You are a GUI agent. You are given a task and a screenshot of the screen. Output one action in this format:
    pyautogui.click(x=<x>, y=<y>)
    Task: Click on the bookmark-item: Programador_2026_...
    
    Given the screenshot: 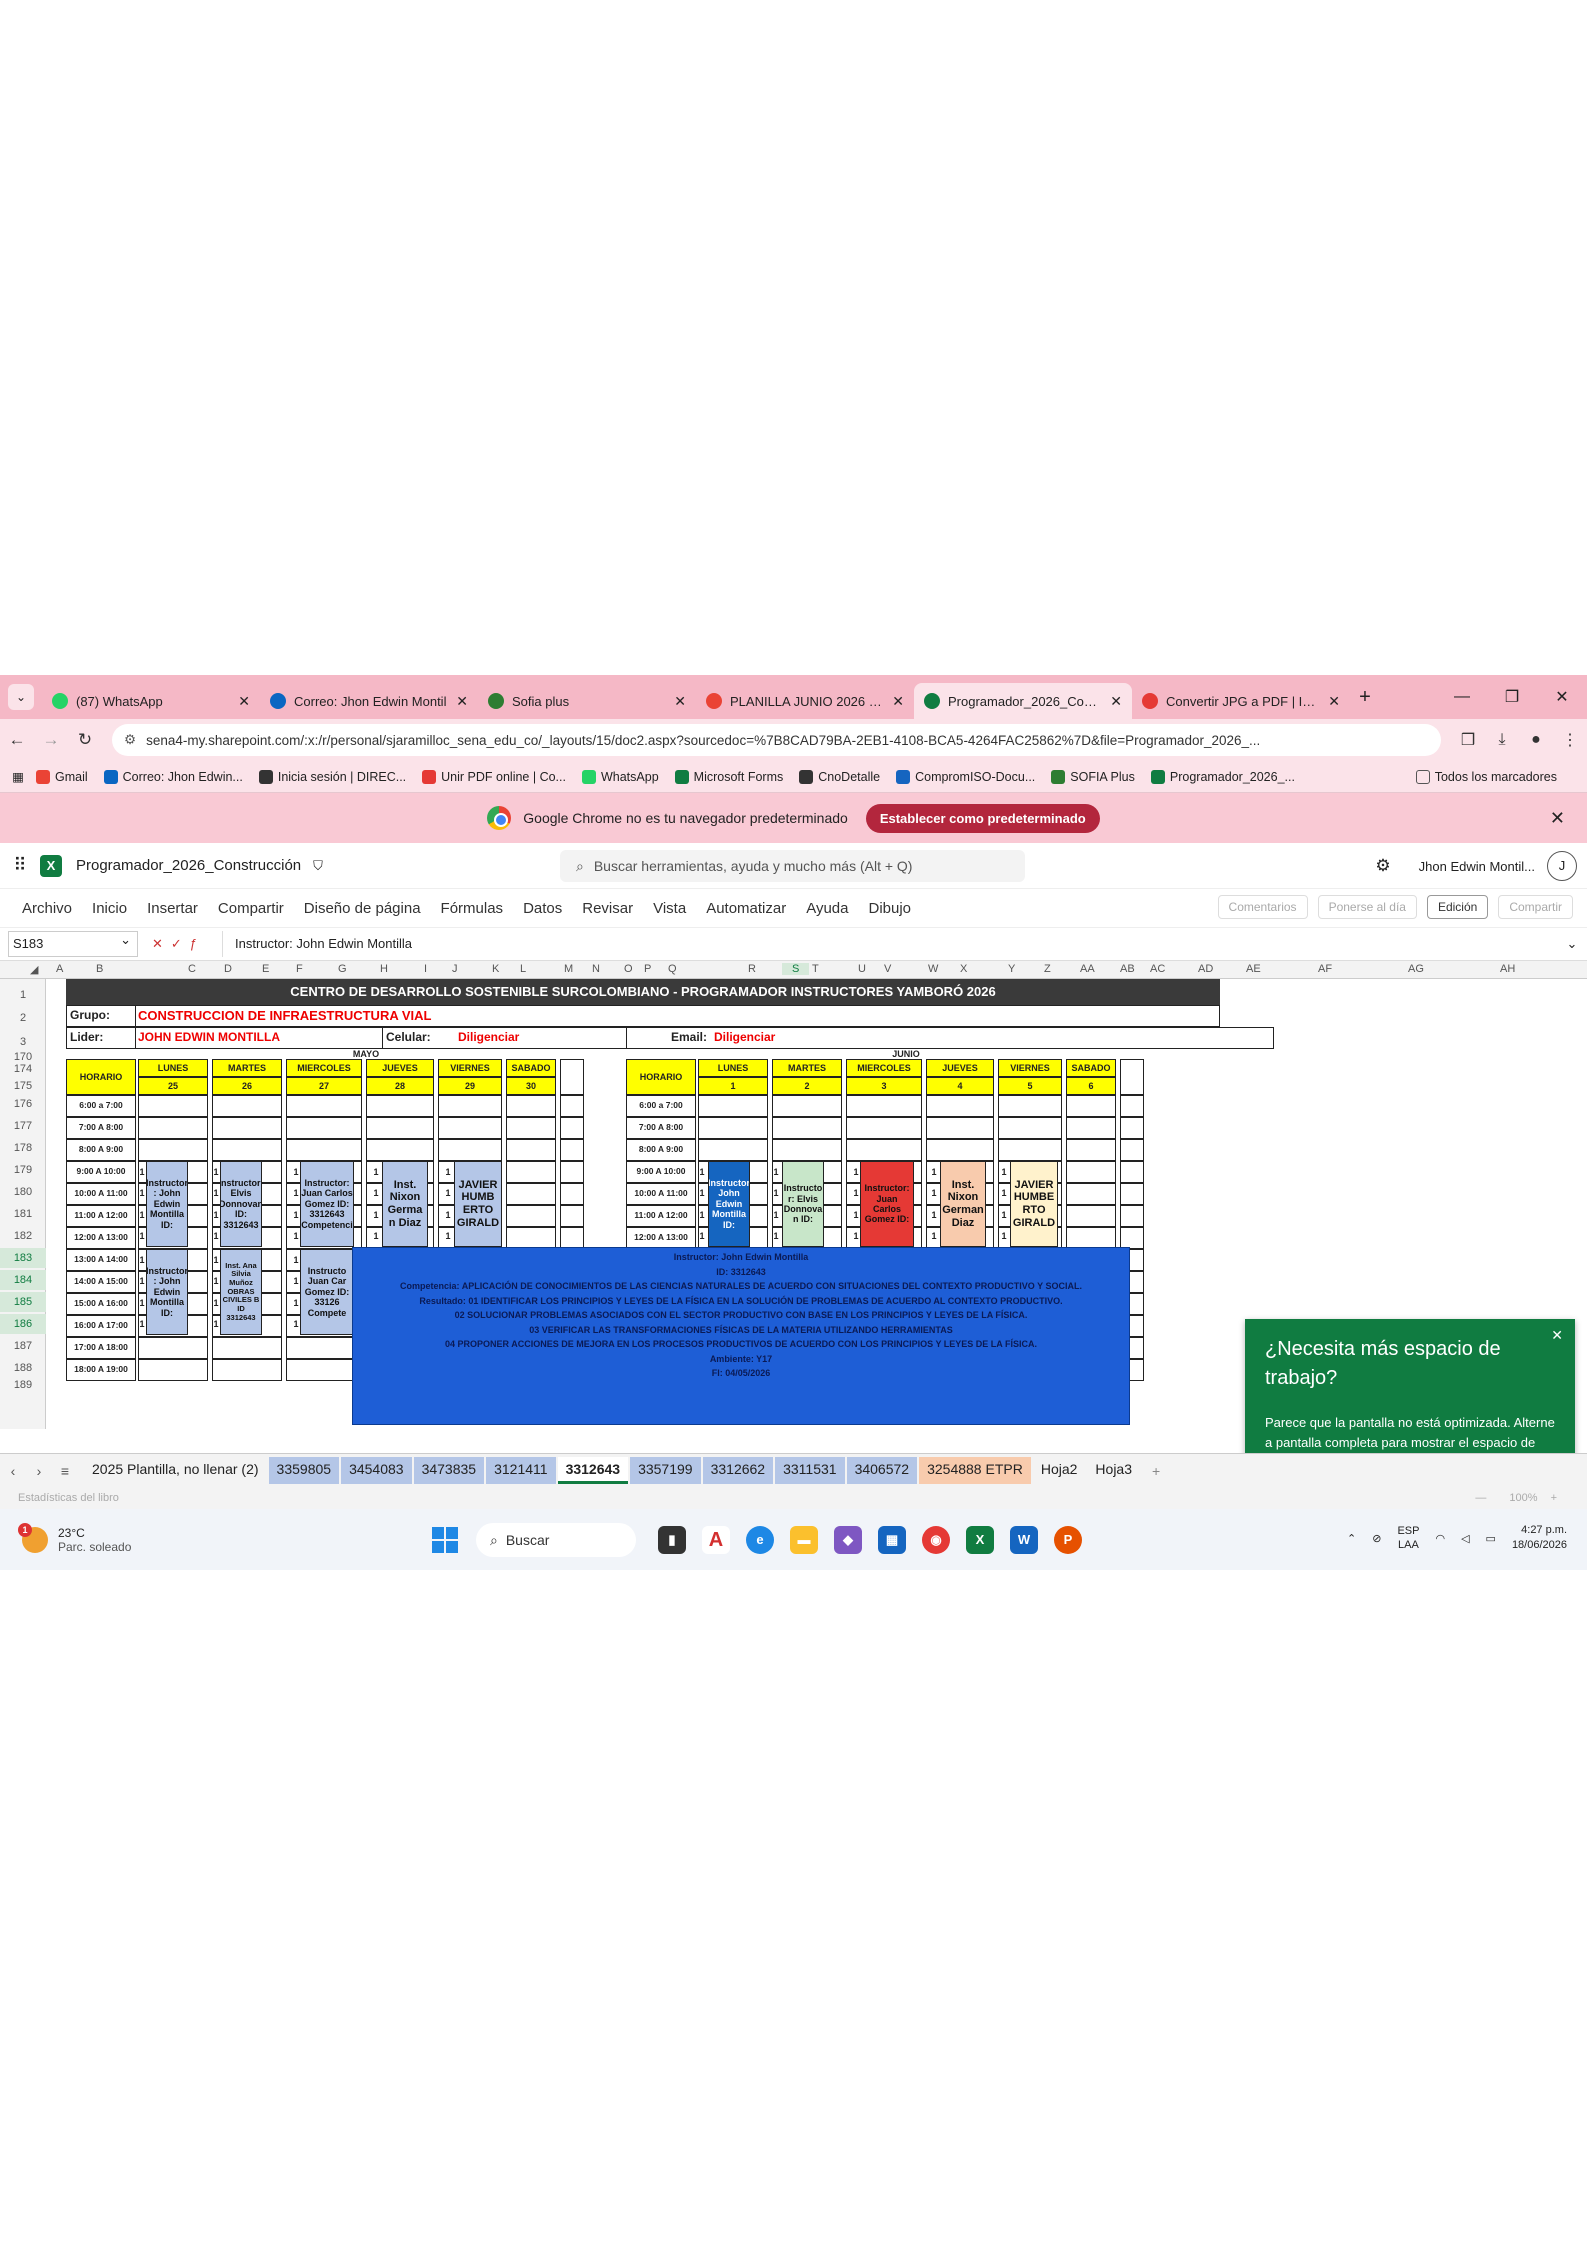 What is the action you would take?
    pyautogui.click(x=1222, y=776)
    